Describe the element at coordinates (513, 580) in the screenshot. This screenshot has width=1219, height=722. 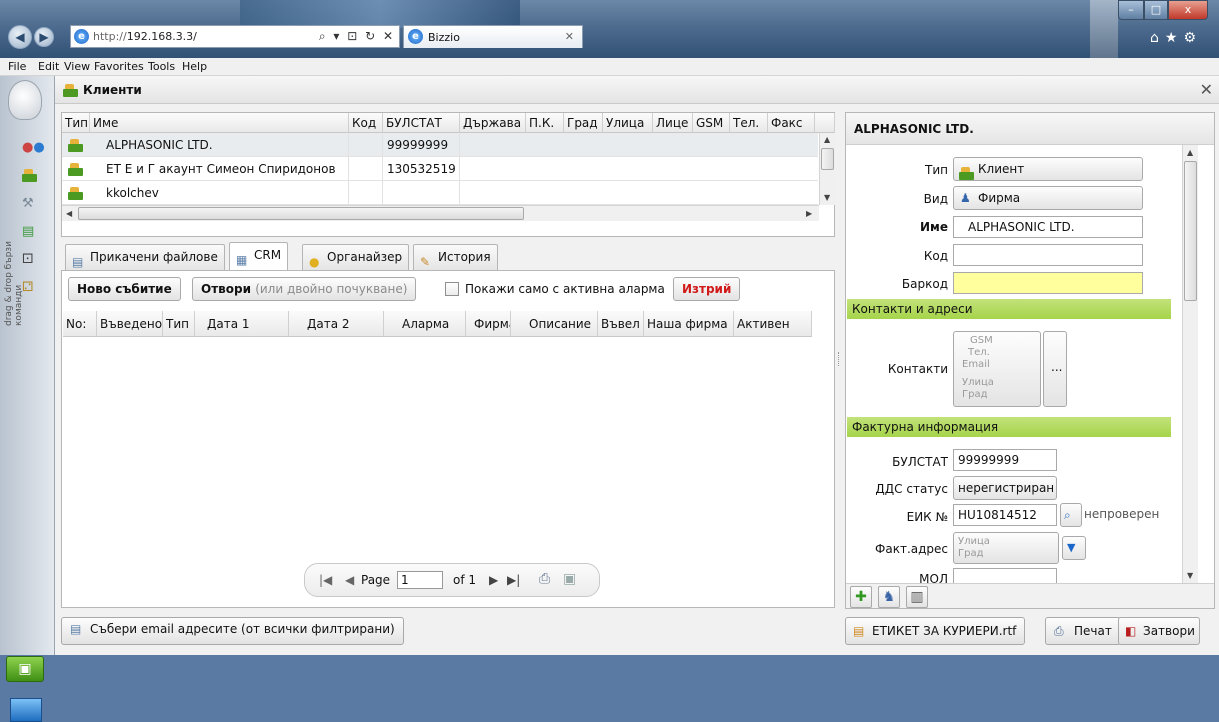
I see `last-page-icon: ▶|` at that location.